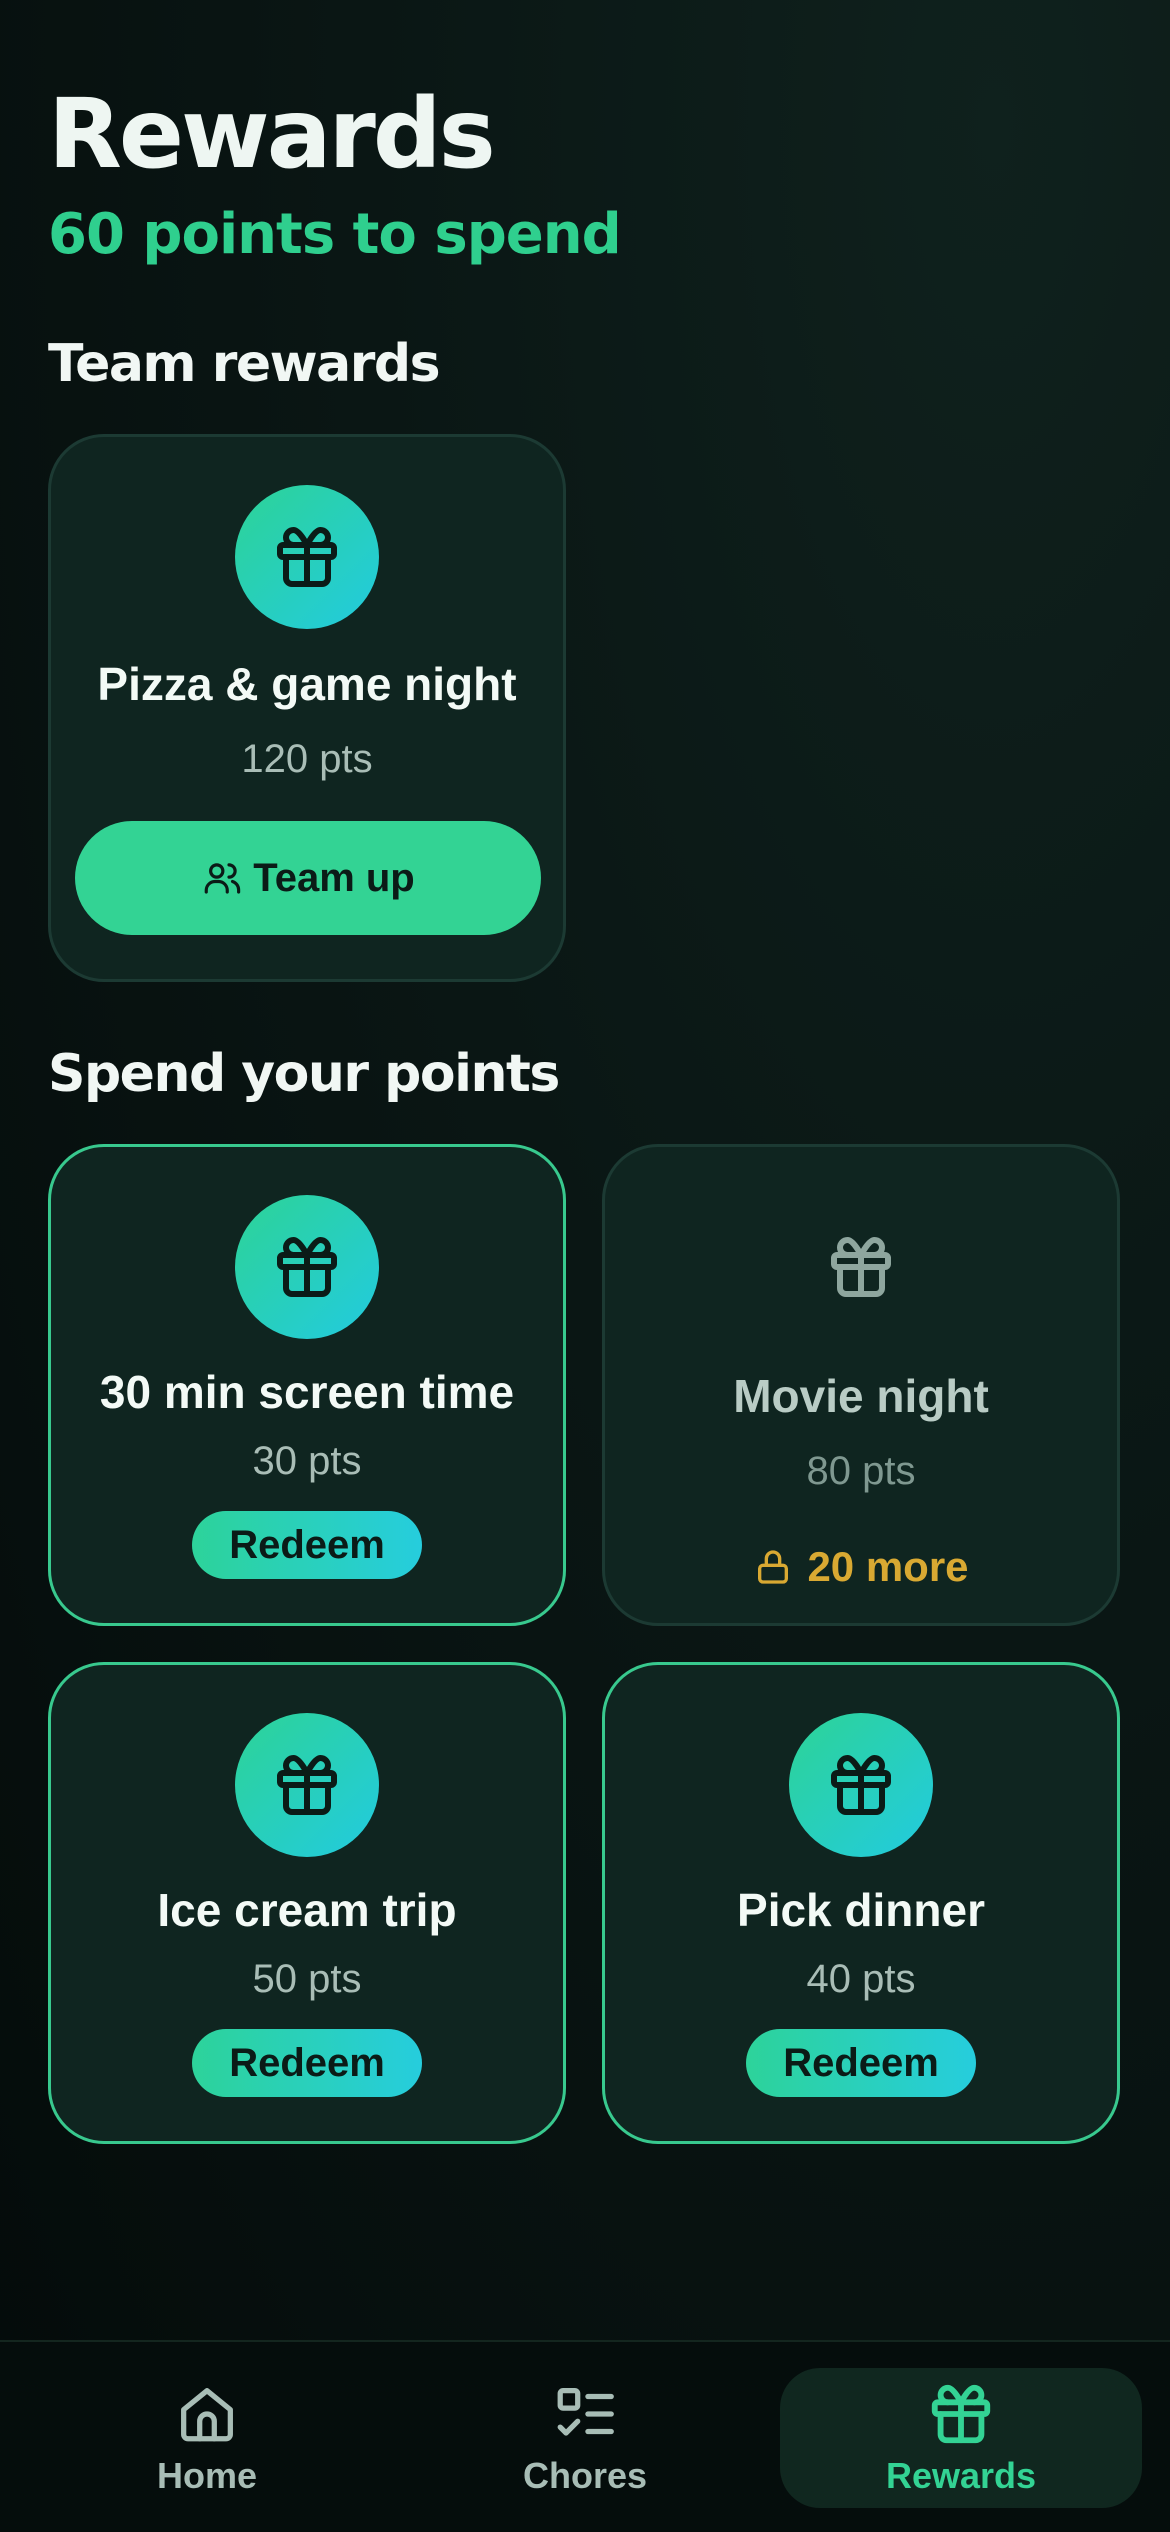 The height and width of the screenshot is (2532, 1170). I want to click on tab-rewards: Rewards, so click(961, 2438).